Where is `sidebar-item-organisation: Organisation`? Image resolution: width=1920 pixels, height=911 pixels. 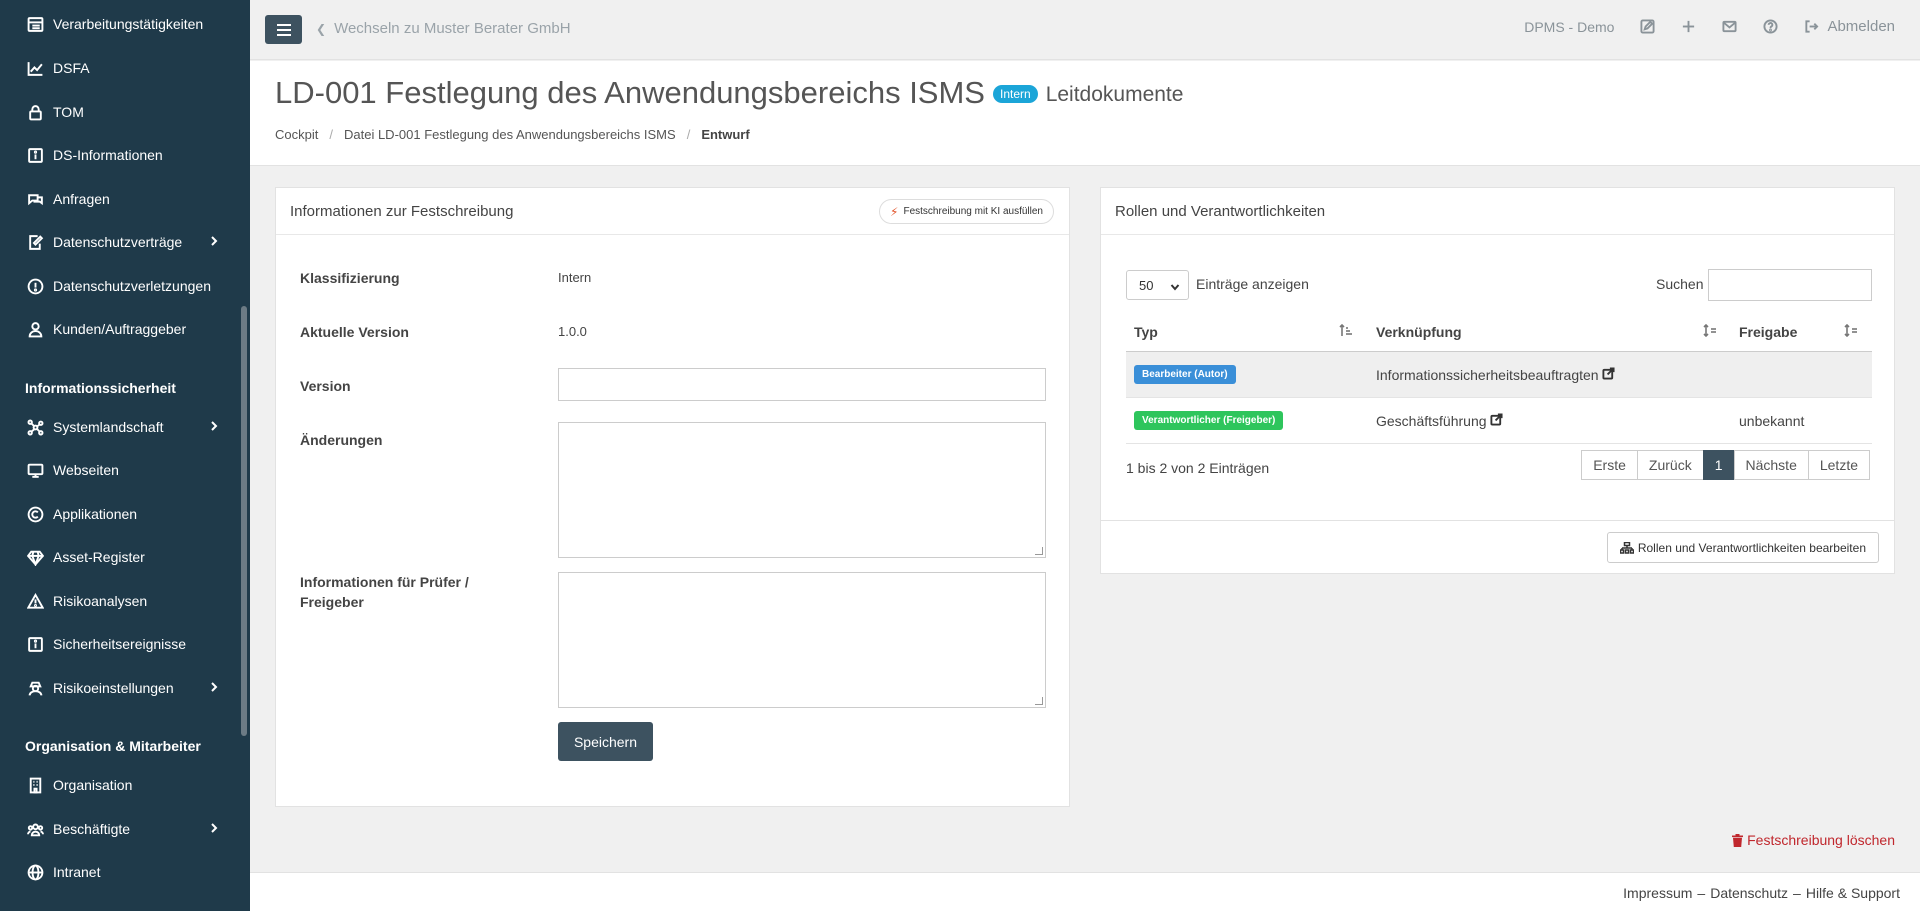
sidebar-item-organisation: Organisation is located at coordinates (120, 785).